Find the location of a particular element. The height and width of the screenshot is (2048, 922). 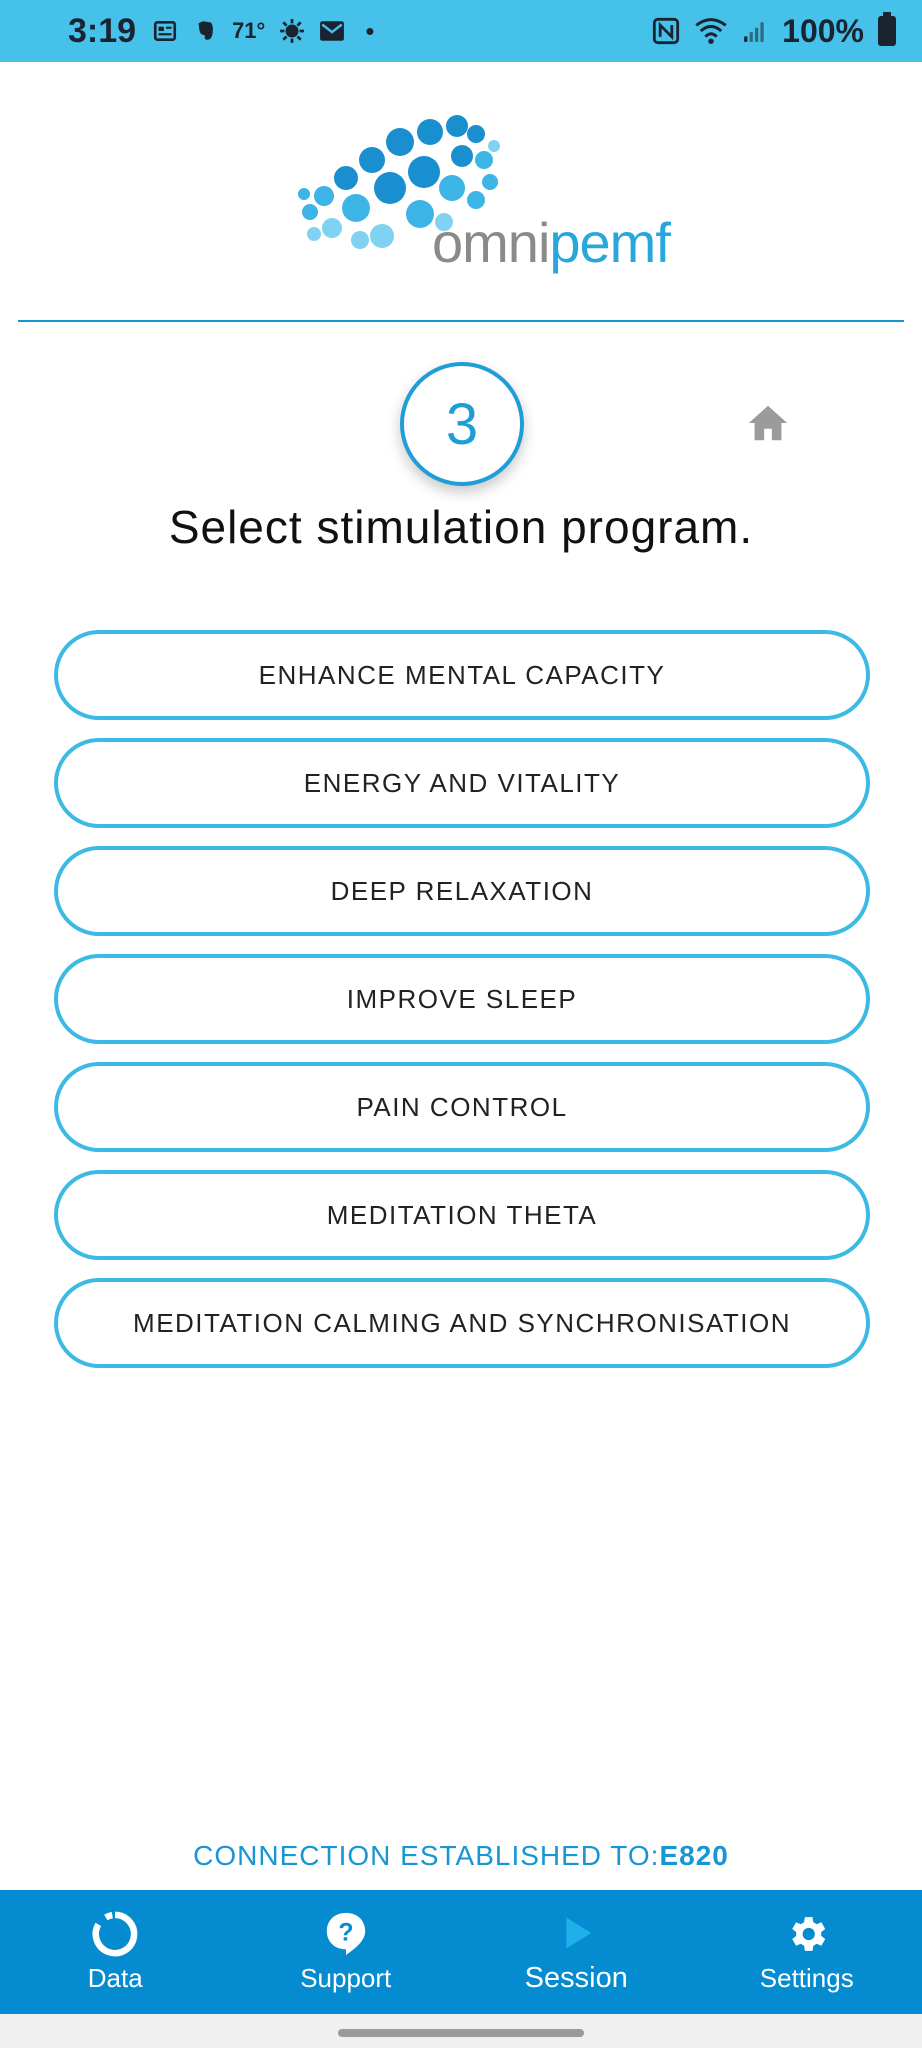

logo-wordmark: omnipemf is located at coordinates (551, 242).